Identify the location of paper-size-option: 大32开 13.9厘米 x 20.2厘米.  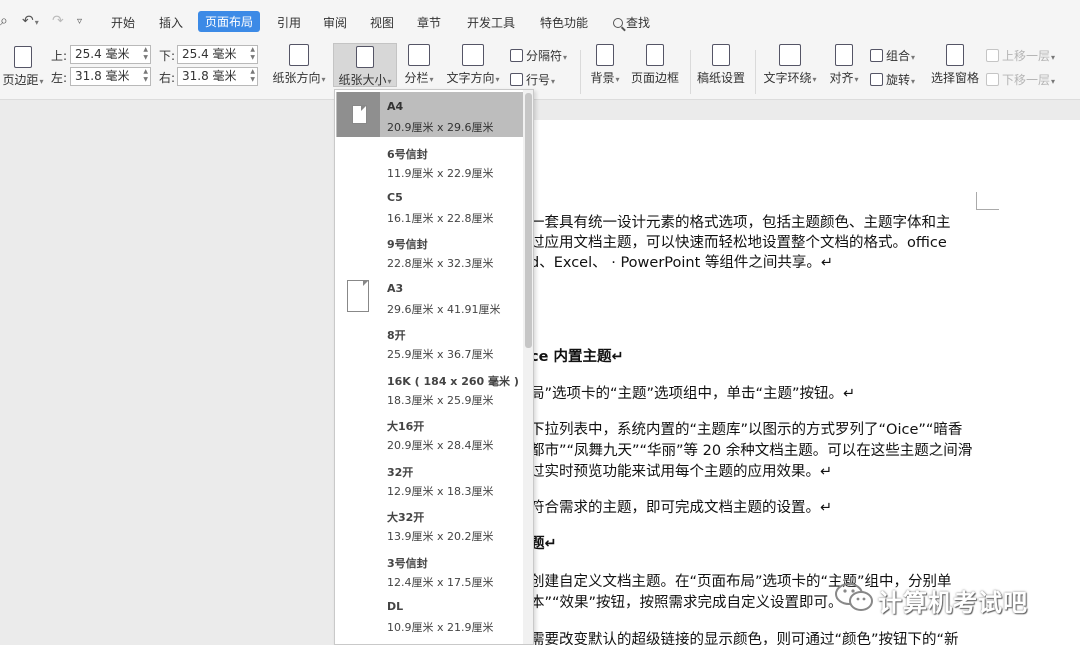
(429, 523).